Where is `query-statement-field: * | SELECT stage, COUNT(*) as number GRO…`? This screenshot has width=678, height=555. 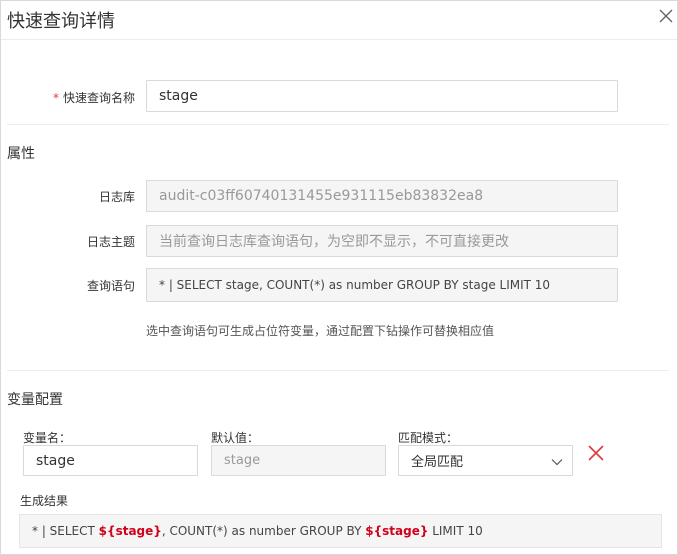
query-statement-field: * | SELECT stage, COUNT(*) as number GRO… is located at coordinates (382, 285).